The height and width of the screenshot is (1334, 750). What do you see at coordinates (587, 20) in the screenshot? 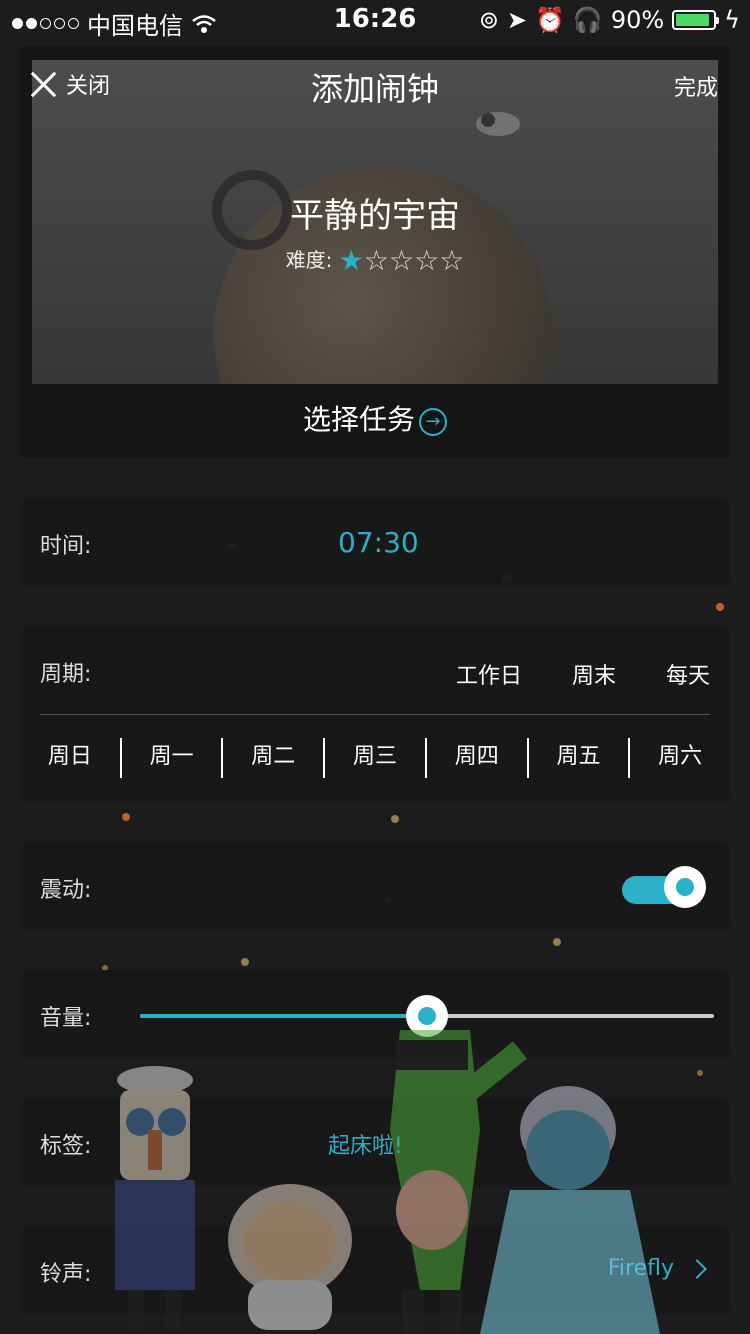
I see `headphones-icon: 🎧` at bounding box center [587, 20].